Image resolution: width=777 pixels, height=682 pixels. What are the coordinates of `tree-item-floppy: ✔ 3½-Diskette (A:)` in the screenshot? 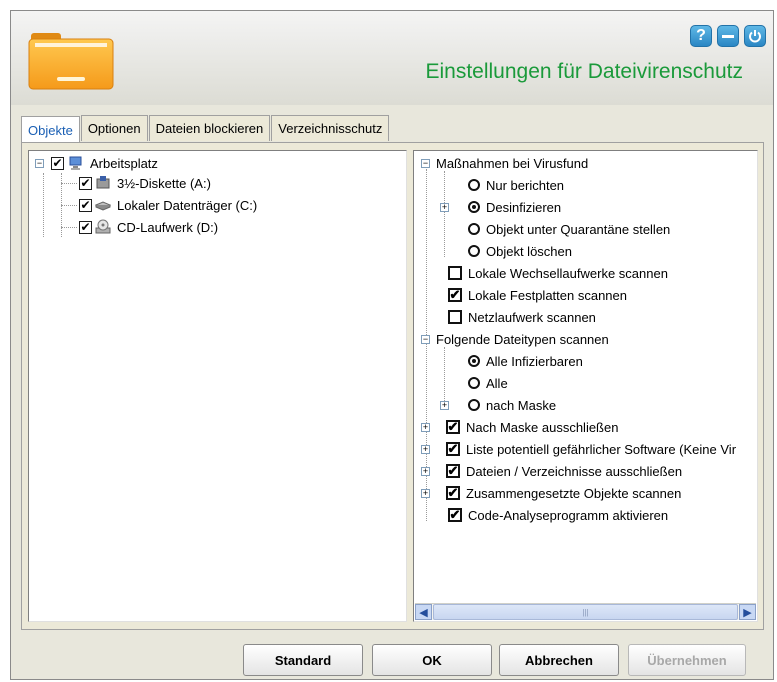 It's located at (145, 183).